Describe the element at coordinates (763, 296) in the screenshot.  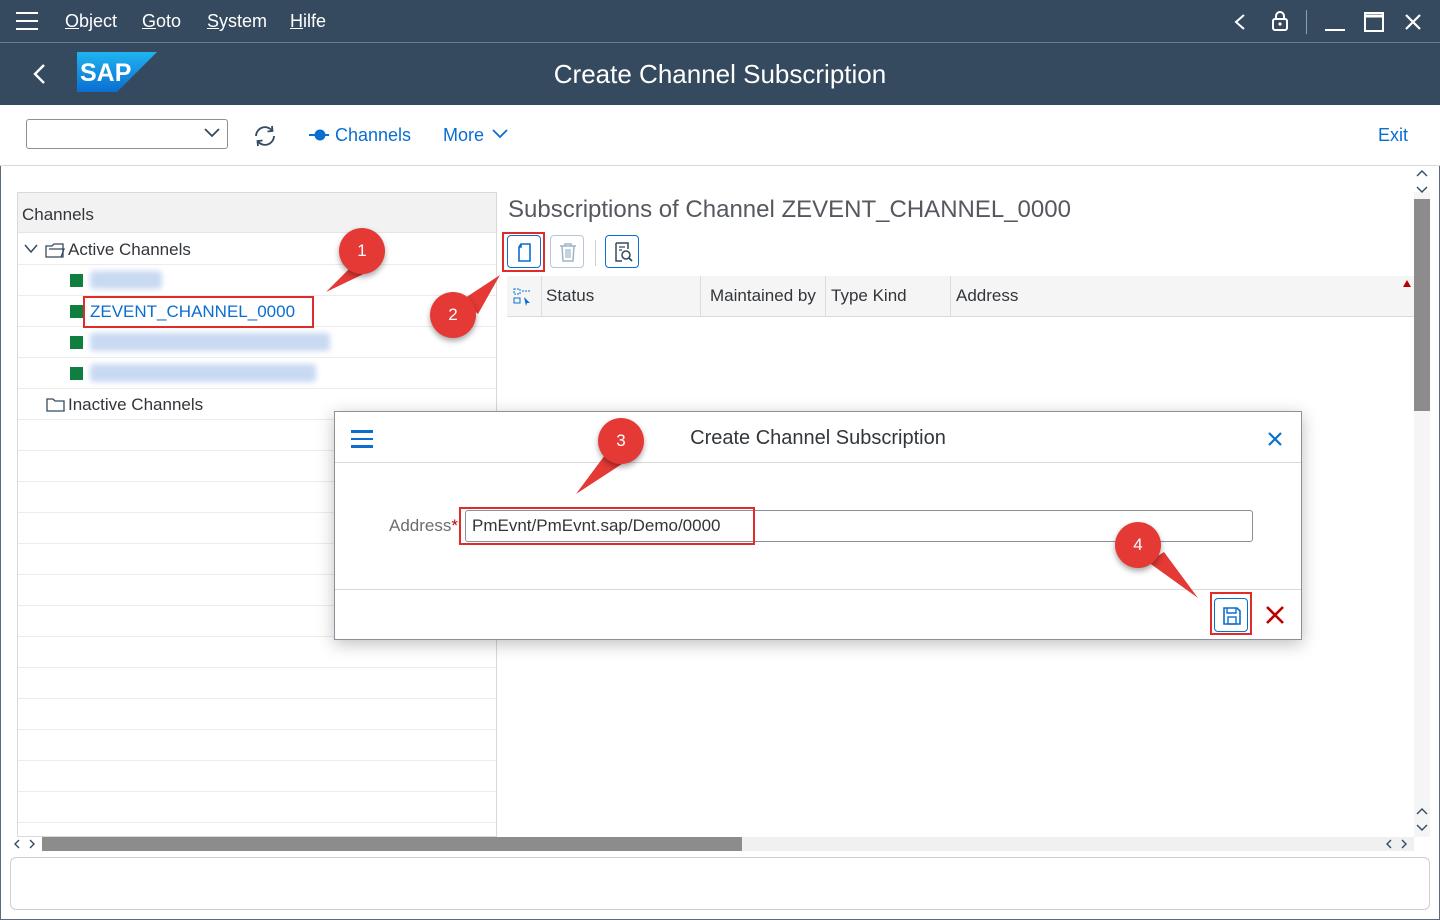
I see `column-maintained-by: Maintained by` at that location.